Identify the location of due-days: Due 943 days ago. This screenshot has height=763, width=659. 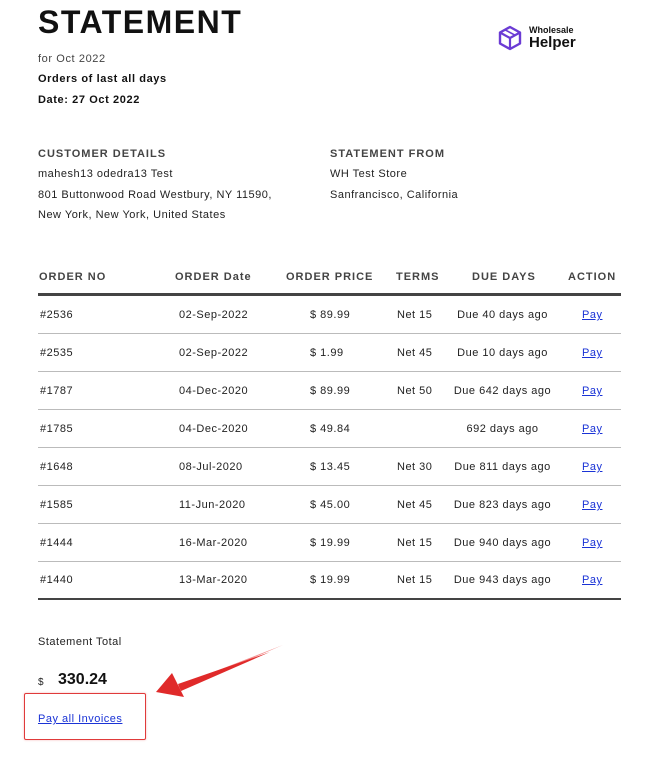
(502, 580).